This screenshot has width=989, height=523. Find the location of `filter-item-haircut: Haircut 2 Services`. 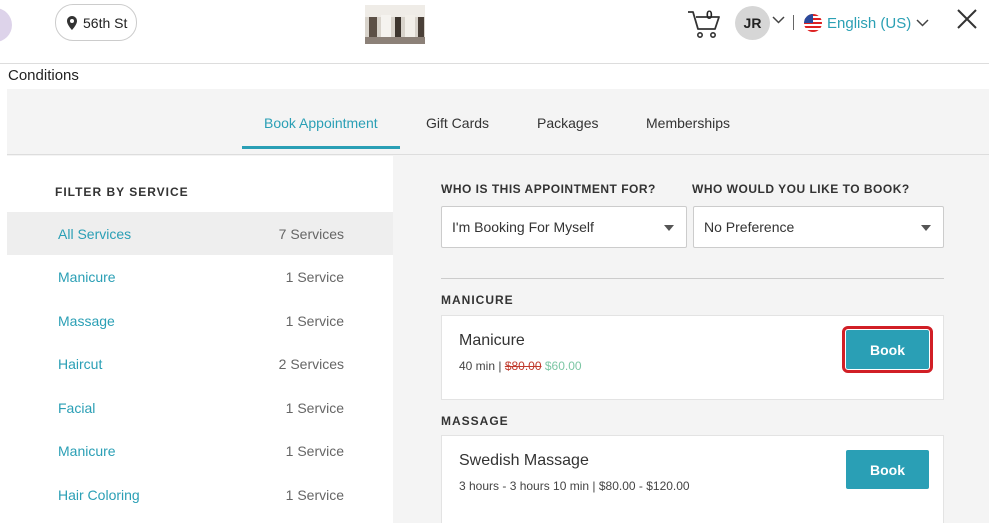

filter-item-haircut: Haircut 2 Services is located at coordinates (200, 363).